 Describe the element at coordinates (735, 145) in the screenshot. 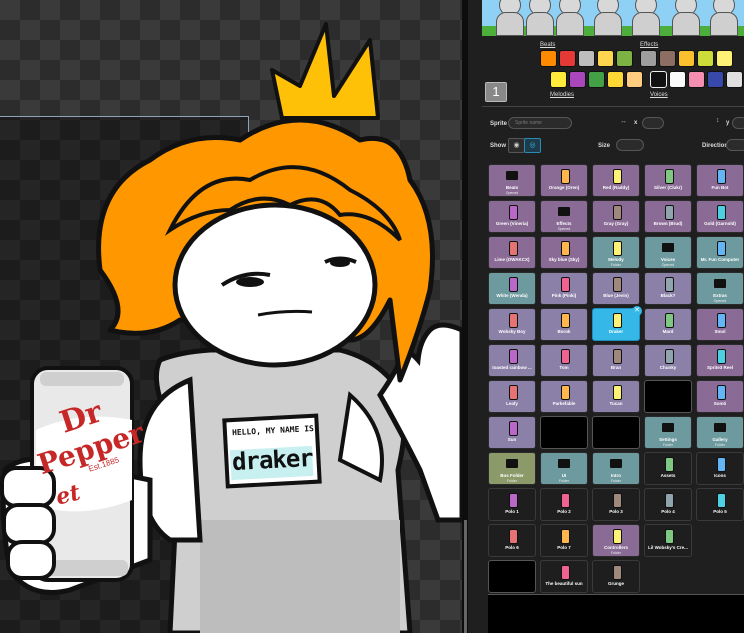

I see `direction-input` at that location.